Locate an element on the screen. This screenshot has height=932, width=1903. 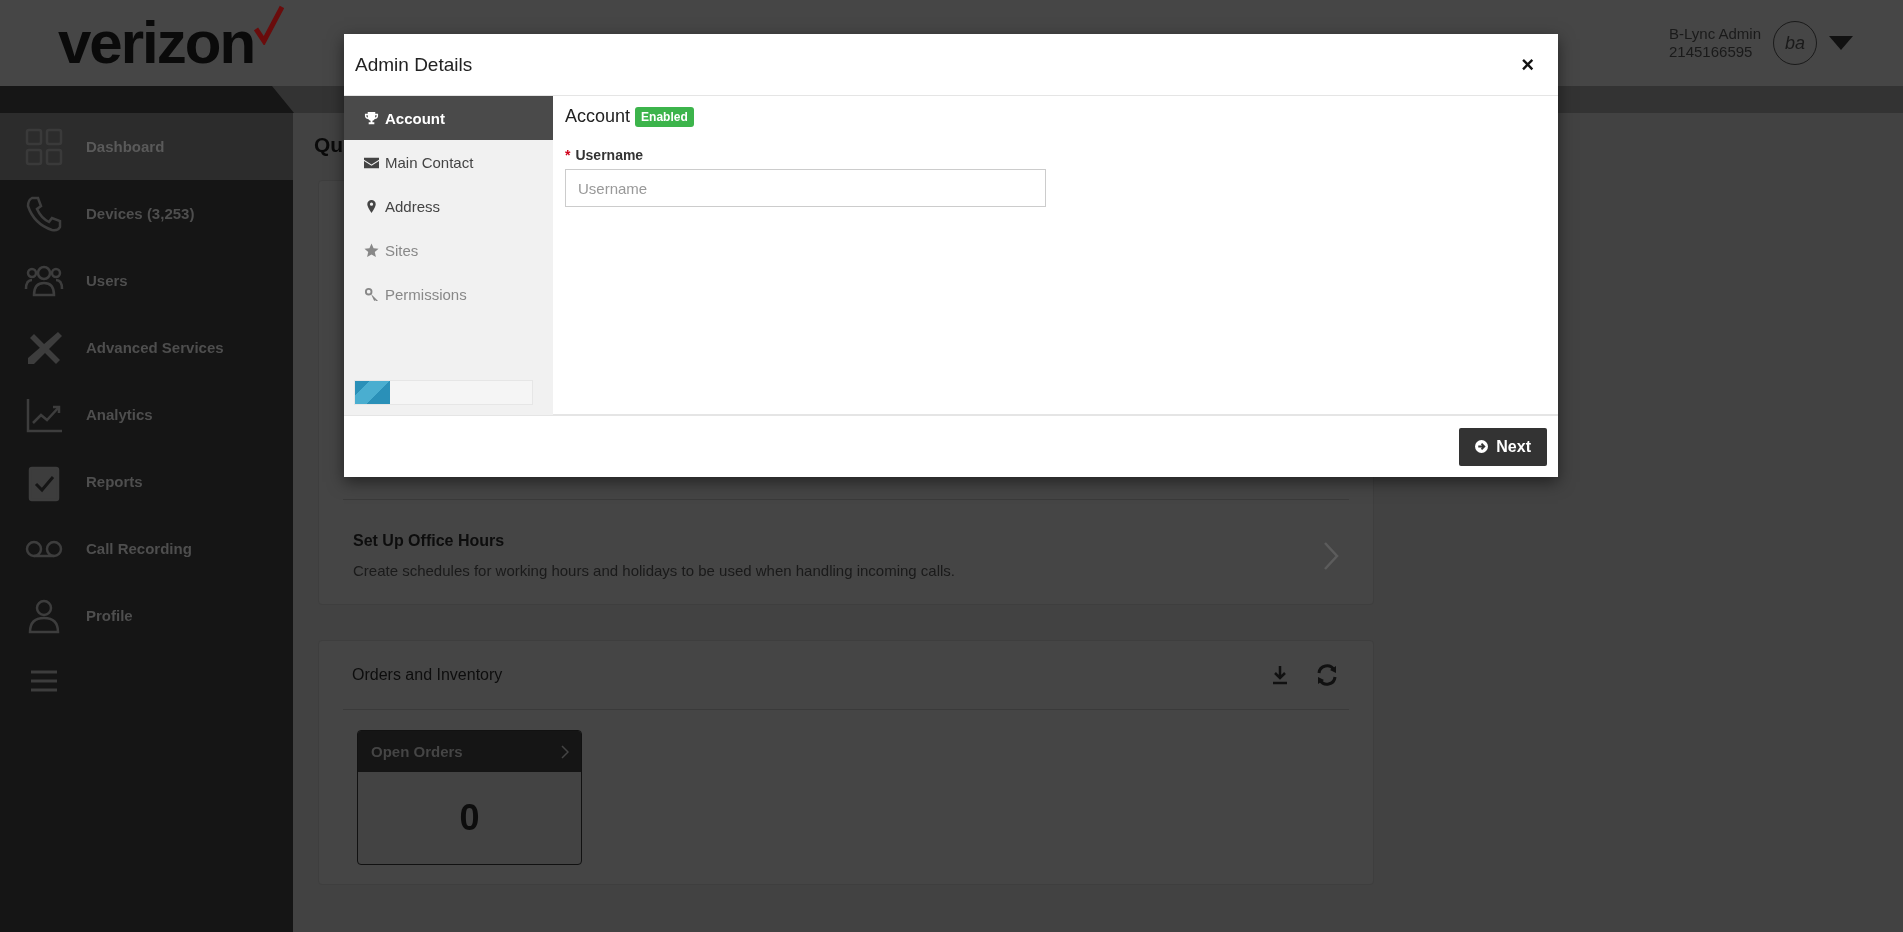
section-title: Account is located at coordinates (598, 116).